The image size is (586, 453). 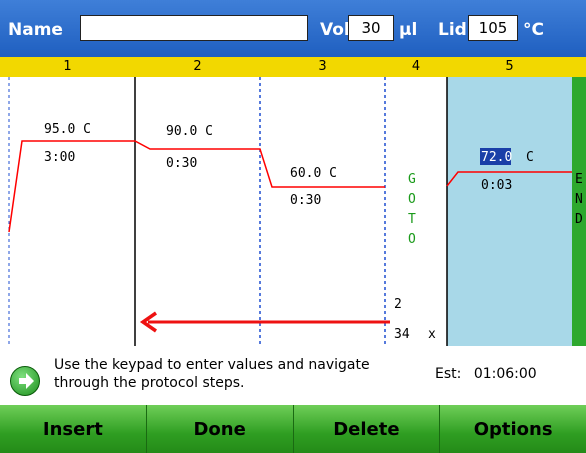 I want to click on step-2-time: 0:30, so click(x=181, y=163).